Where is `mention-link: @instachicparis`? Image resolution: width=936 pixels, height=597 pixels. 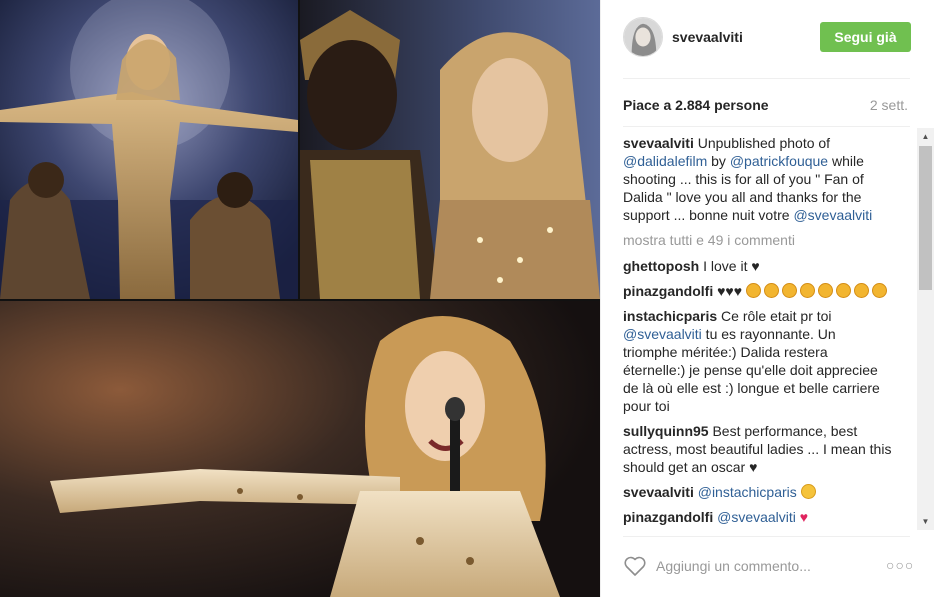
mention-link: @instachicparis is located at coordinates (747, 492).